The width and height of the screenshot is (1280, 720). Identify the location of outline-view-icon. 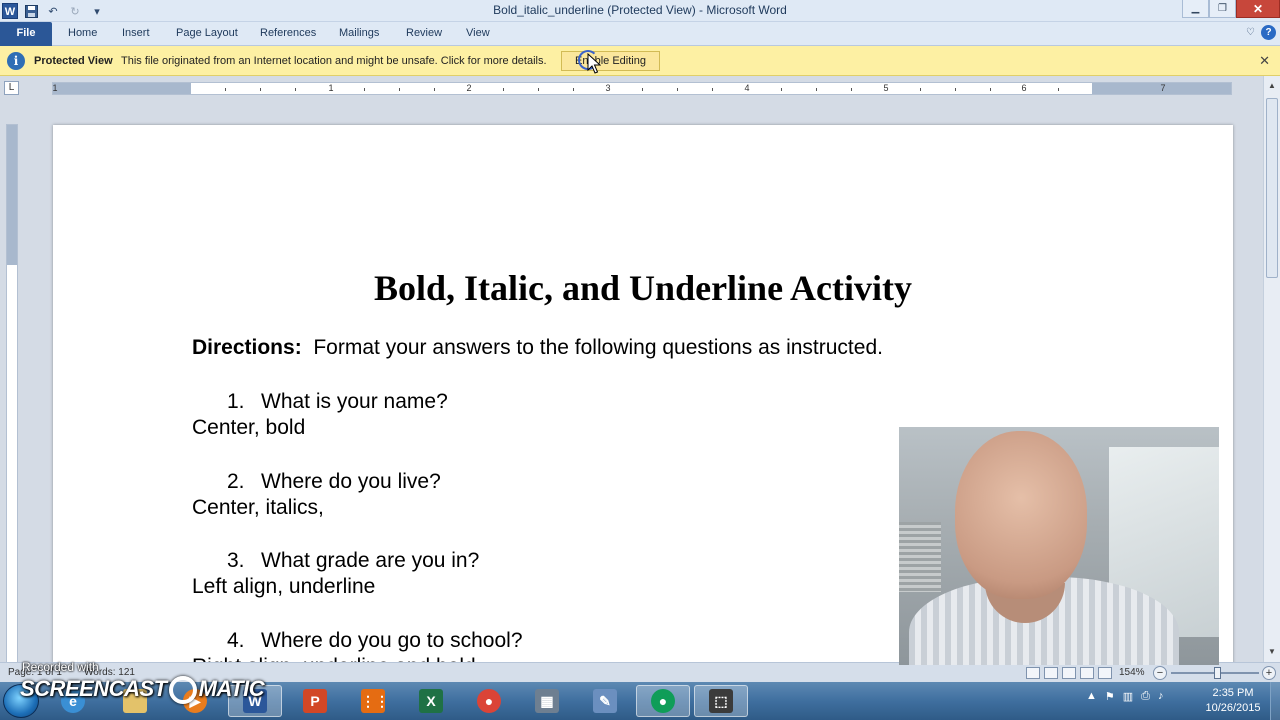
(1087, 673).